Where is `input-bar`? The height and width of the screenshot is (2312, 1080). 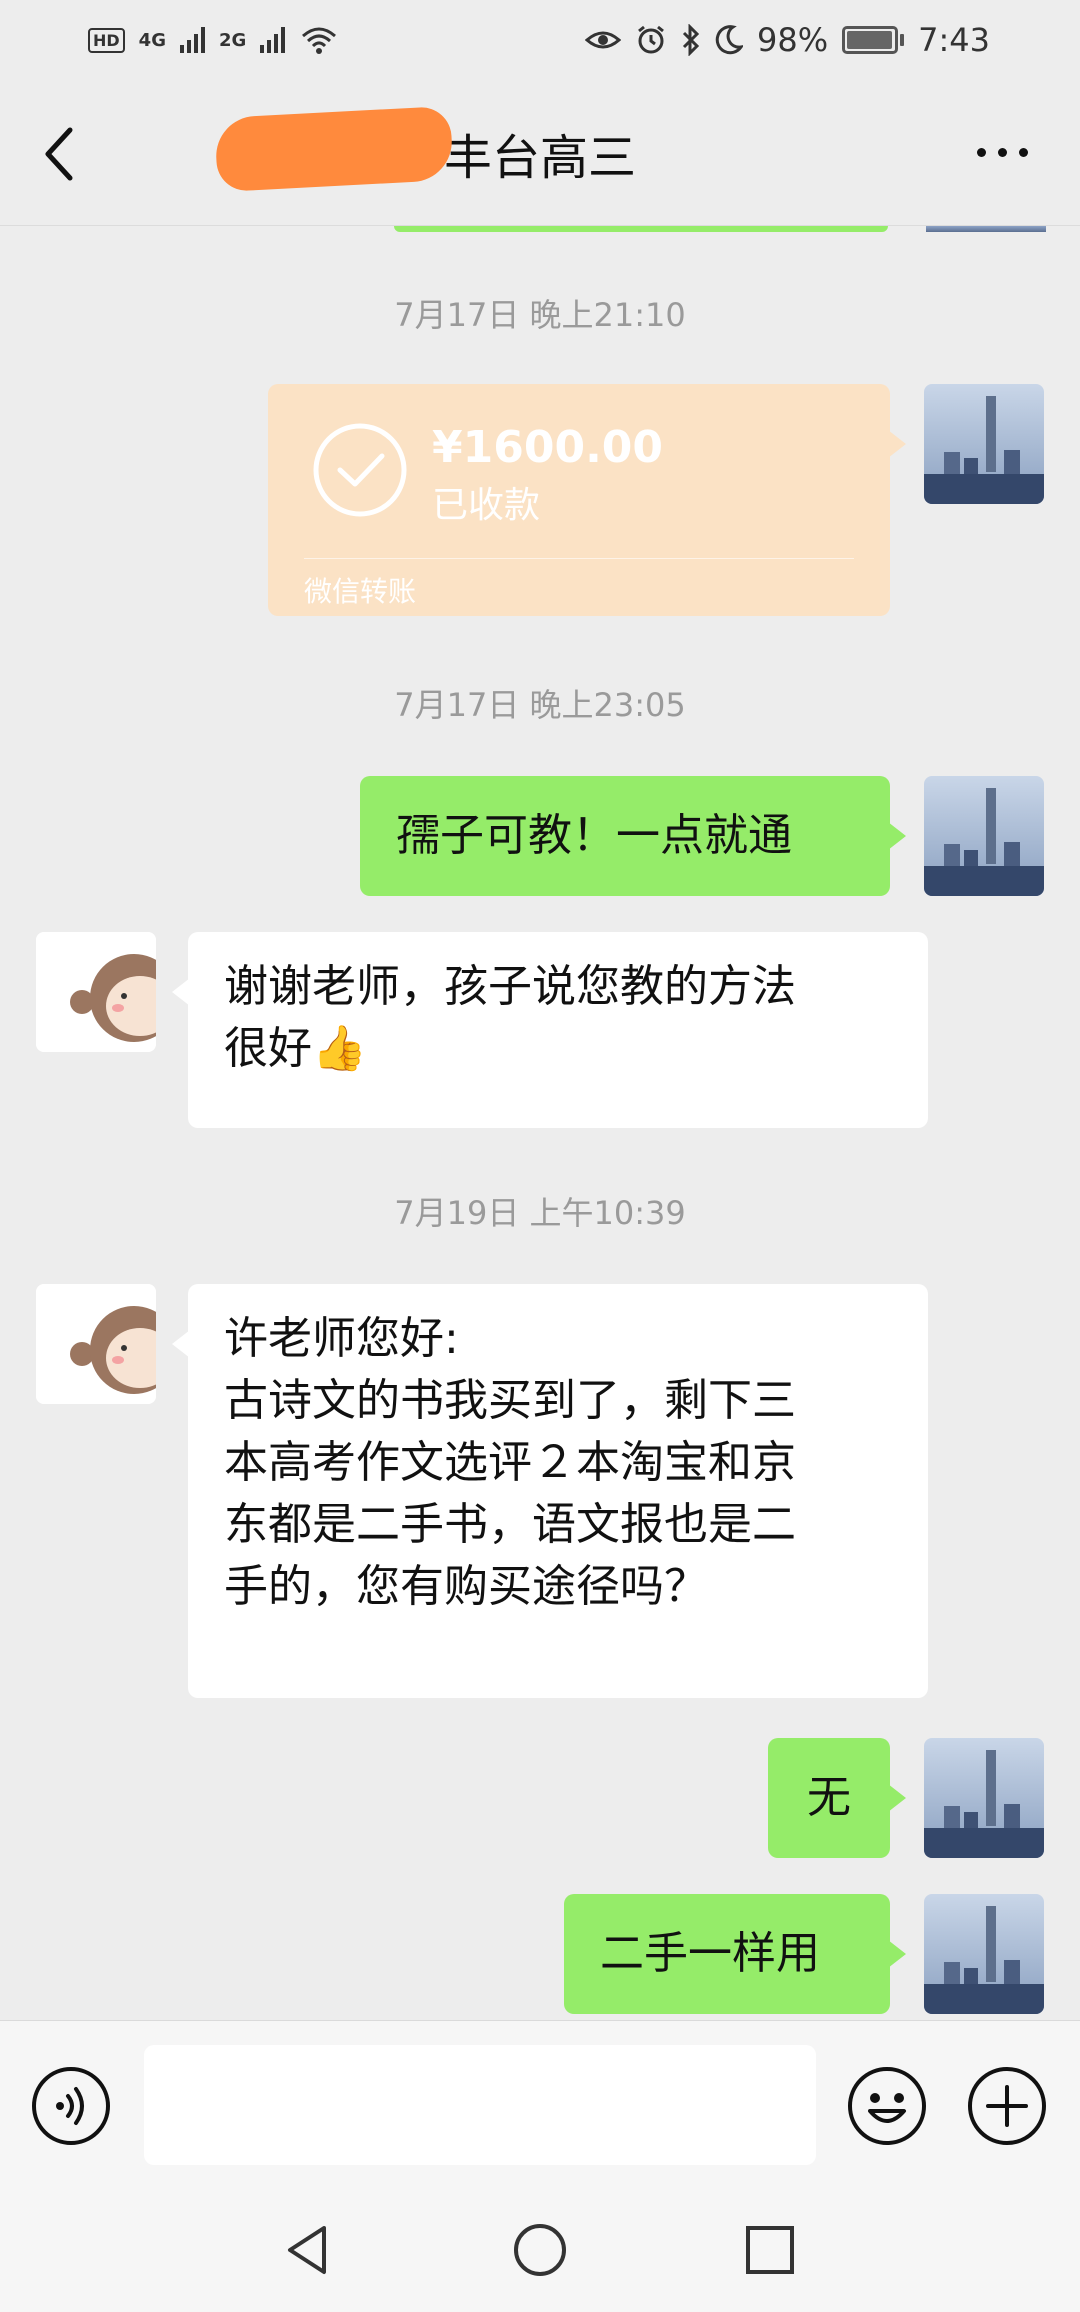 input-bar is located at coordinates (540, 2105).